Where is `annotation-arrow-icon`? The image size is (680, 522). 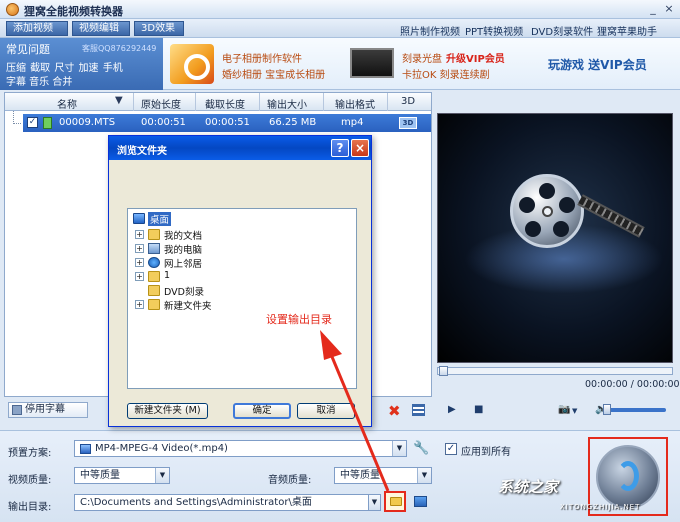
annotation-arrow-icon is located at coordinates (355, 411).